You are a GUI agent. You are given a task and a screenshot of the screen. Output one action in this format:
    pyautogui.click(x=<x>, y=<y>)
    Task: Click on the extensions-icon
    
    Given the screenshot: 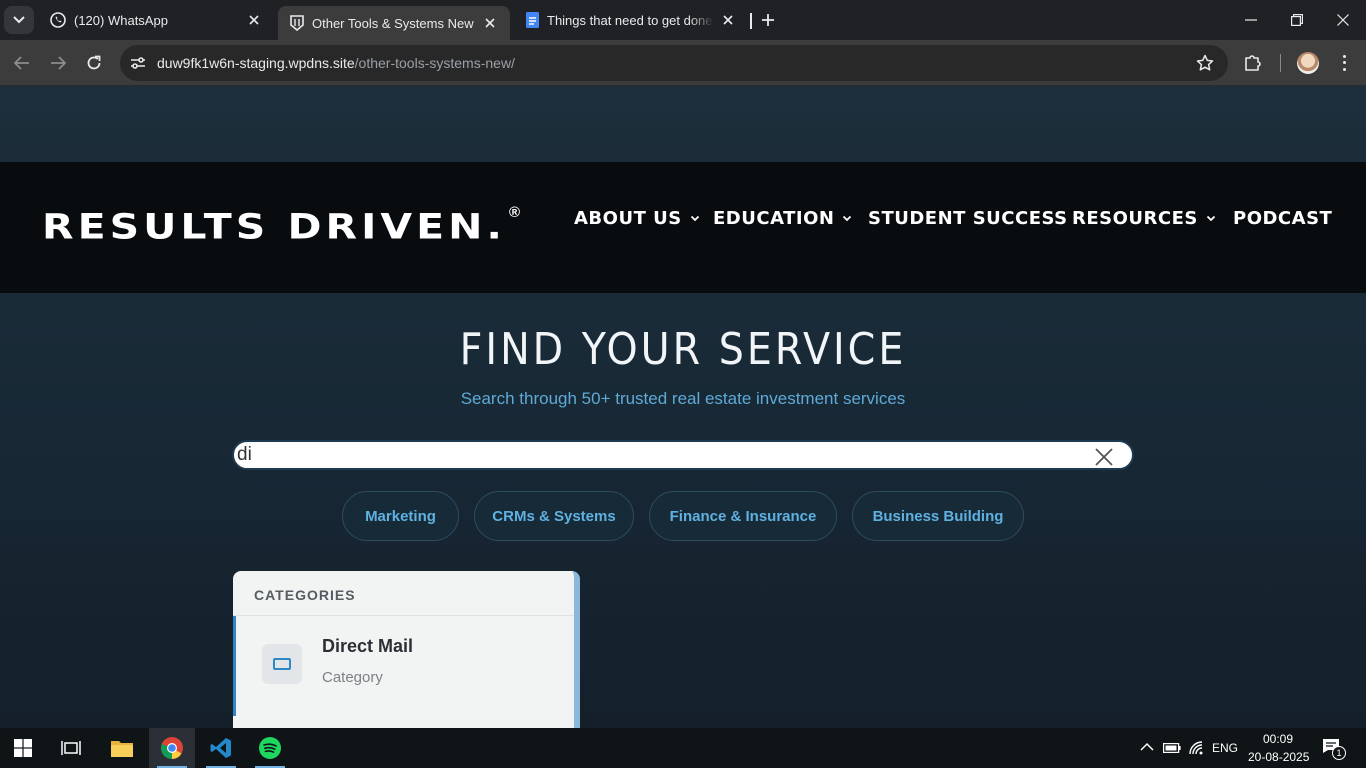 What is the action you would take?
    pyautogui.click(x=1254, y=63)
    